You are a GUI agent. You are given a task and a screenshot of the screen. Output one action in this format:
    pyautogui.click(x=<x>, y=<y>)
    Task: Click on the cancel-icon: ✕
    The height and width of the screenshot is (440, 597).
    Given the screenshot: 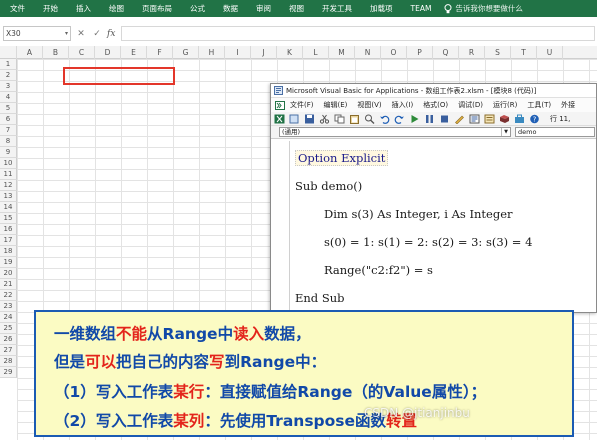 What is the action you would take?
    pyautogui.click(x=81, y=34)
    